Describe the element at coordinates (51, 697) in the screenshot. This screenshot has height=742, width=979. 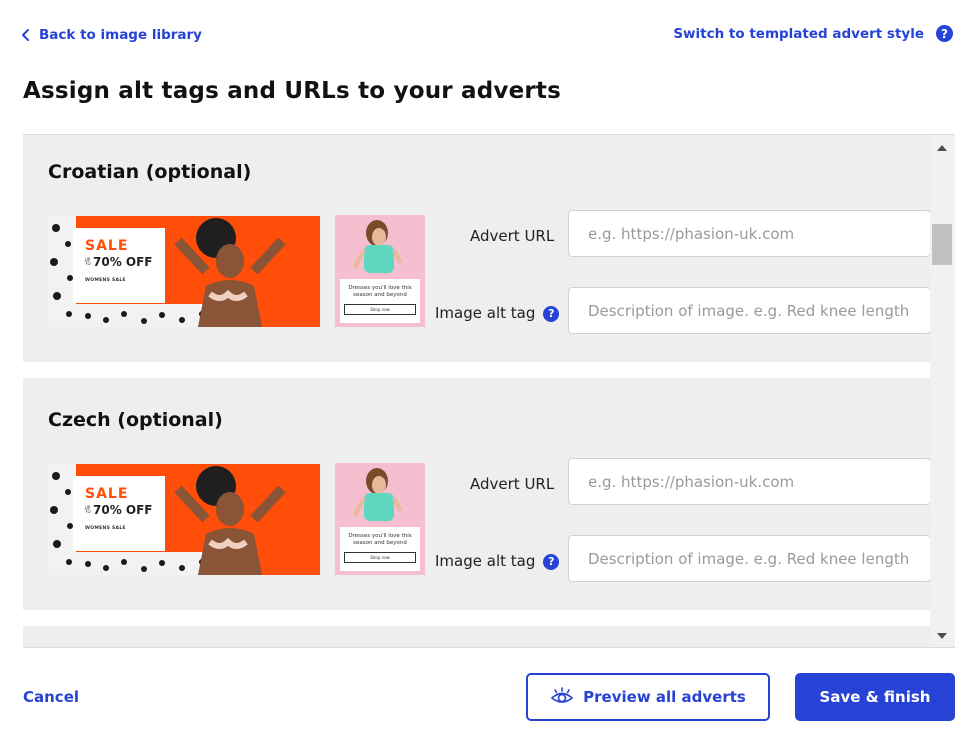
I see `cancel-button: Cancel` at that location.